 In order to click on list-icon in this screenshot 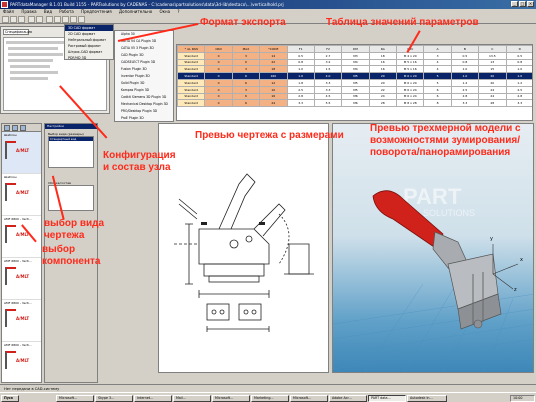, I will do `click(15, 128)`.